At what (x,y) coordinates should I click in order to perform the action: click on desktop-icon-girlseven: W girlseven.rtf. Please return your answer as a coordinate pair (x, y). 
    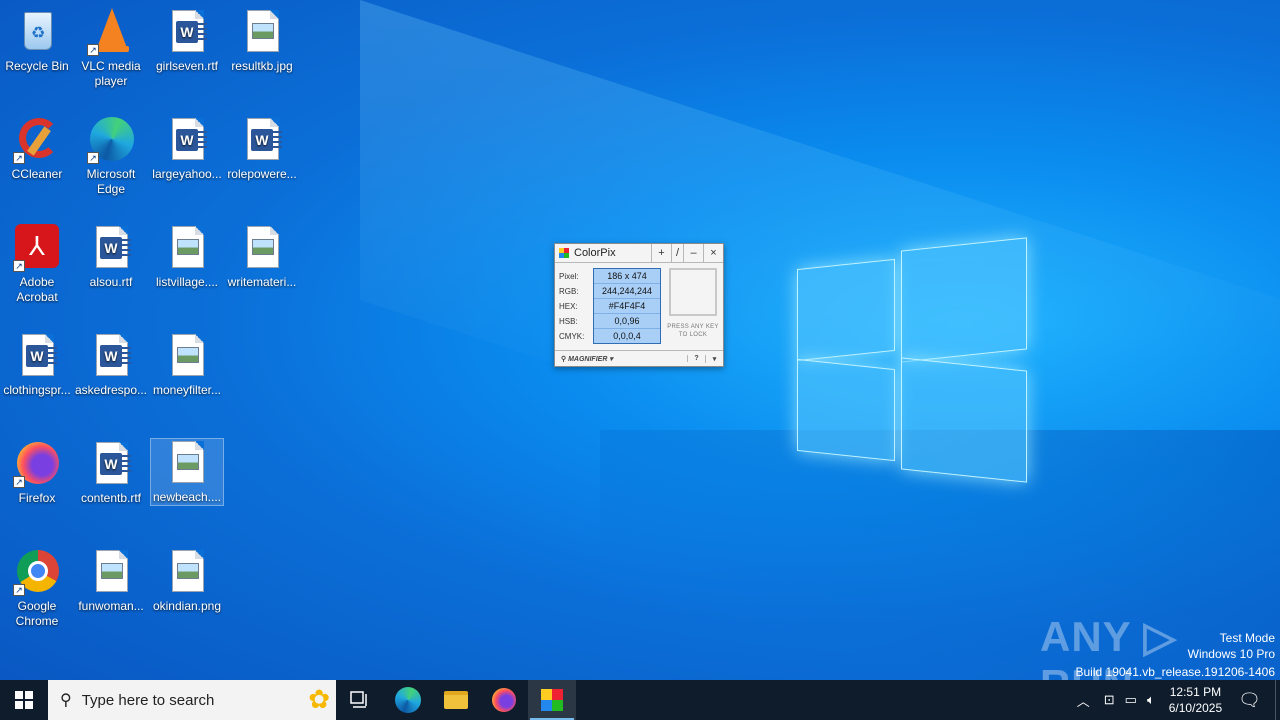
    Looking at the image, I should click on (187, 41).